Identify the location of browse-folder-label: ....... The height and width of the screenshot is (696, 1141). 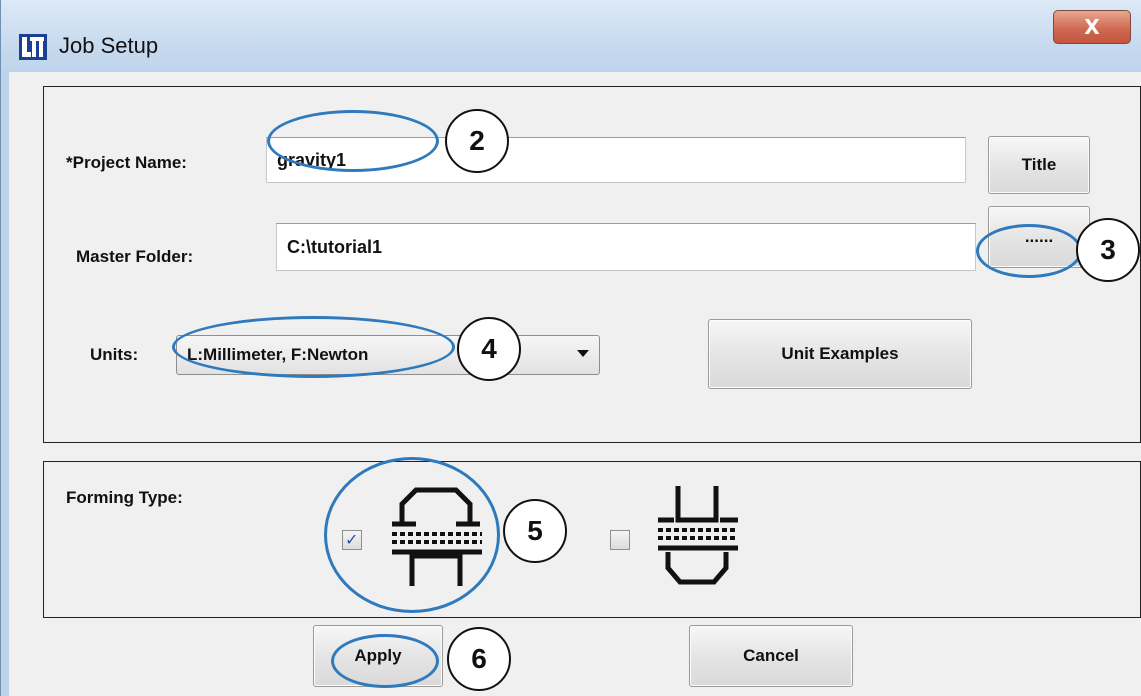
(1039, 236).